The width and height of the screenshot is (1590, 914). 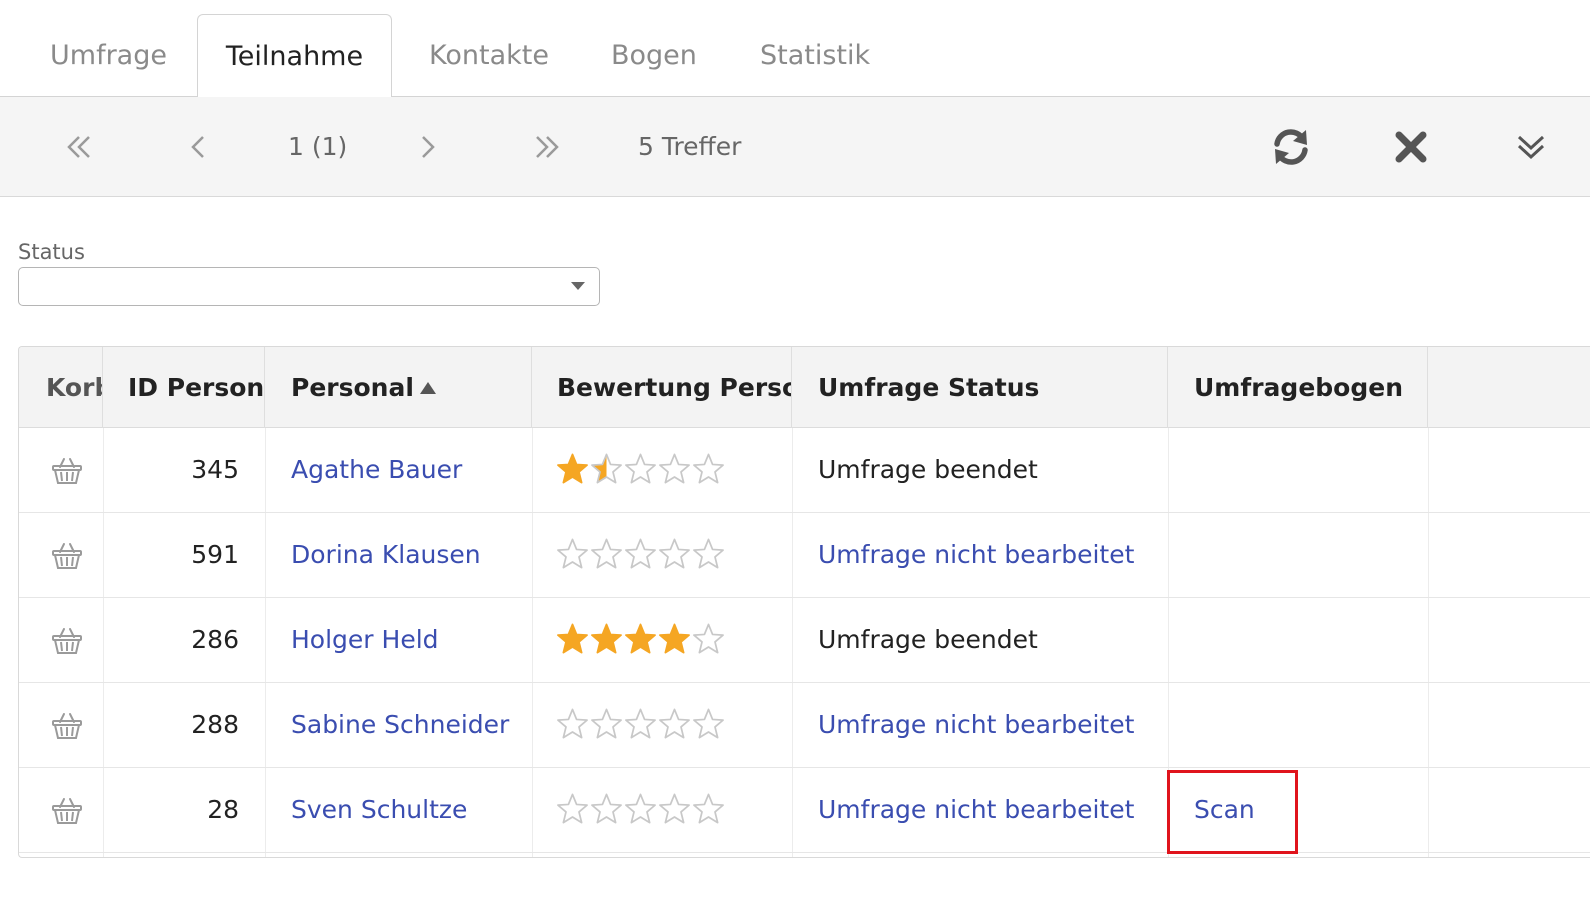 I want to click on column-header-personal: Personal, so click(x=398, y=387).